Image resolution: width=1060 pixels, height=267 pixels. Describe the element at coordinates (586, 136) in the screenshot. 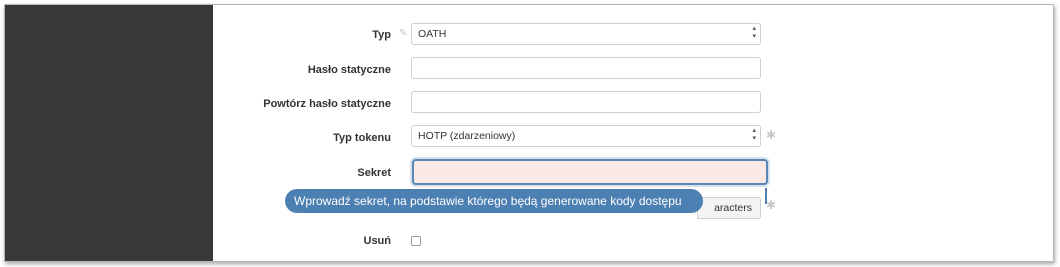

I see `token-type-select: HOTP (zdarzeniowy)` at that location.